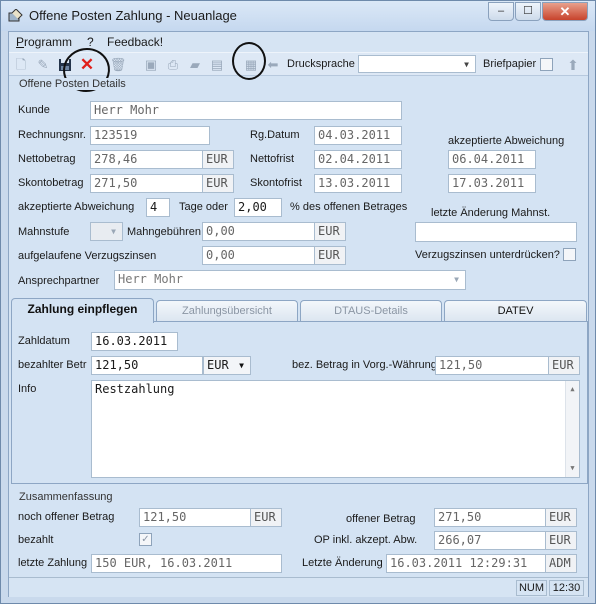  Describe the element at coordinates (358, 183) in the screenshot. I see `skontofrist-field: 13.03.2011` at that location.